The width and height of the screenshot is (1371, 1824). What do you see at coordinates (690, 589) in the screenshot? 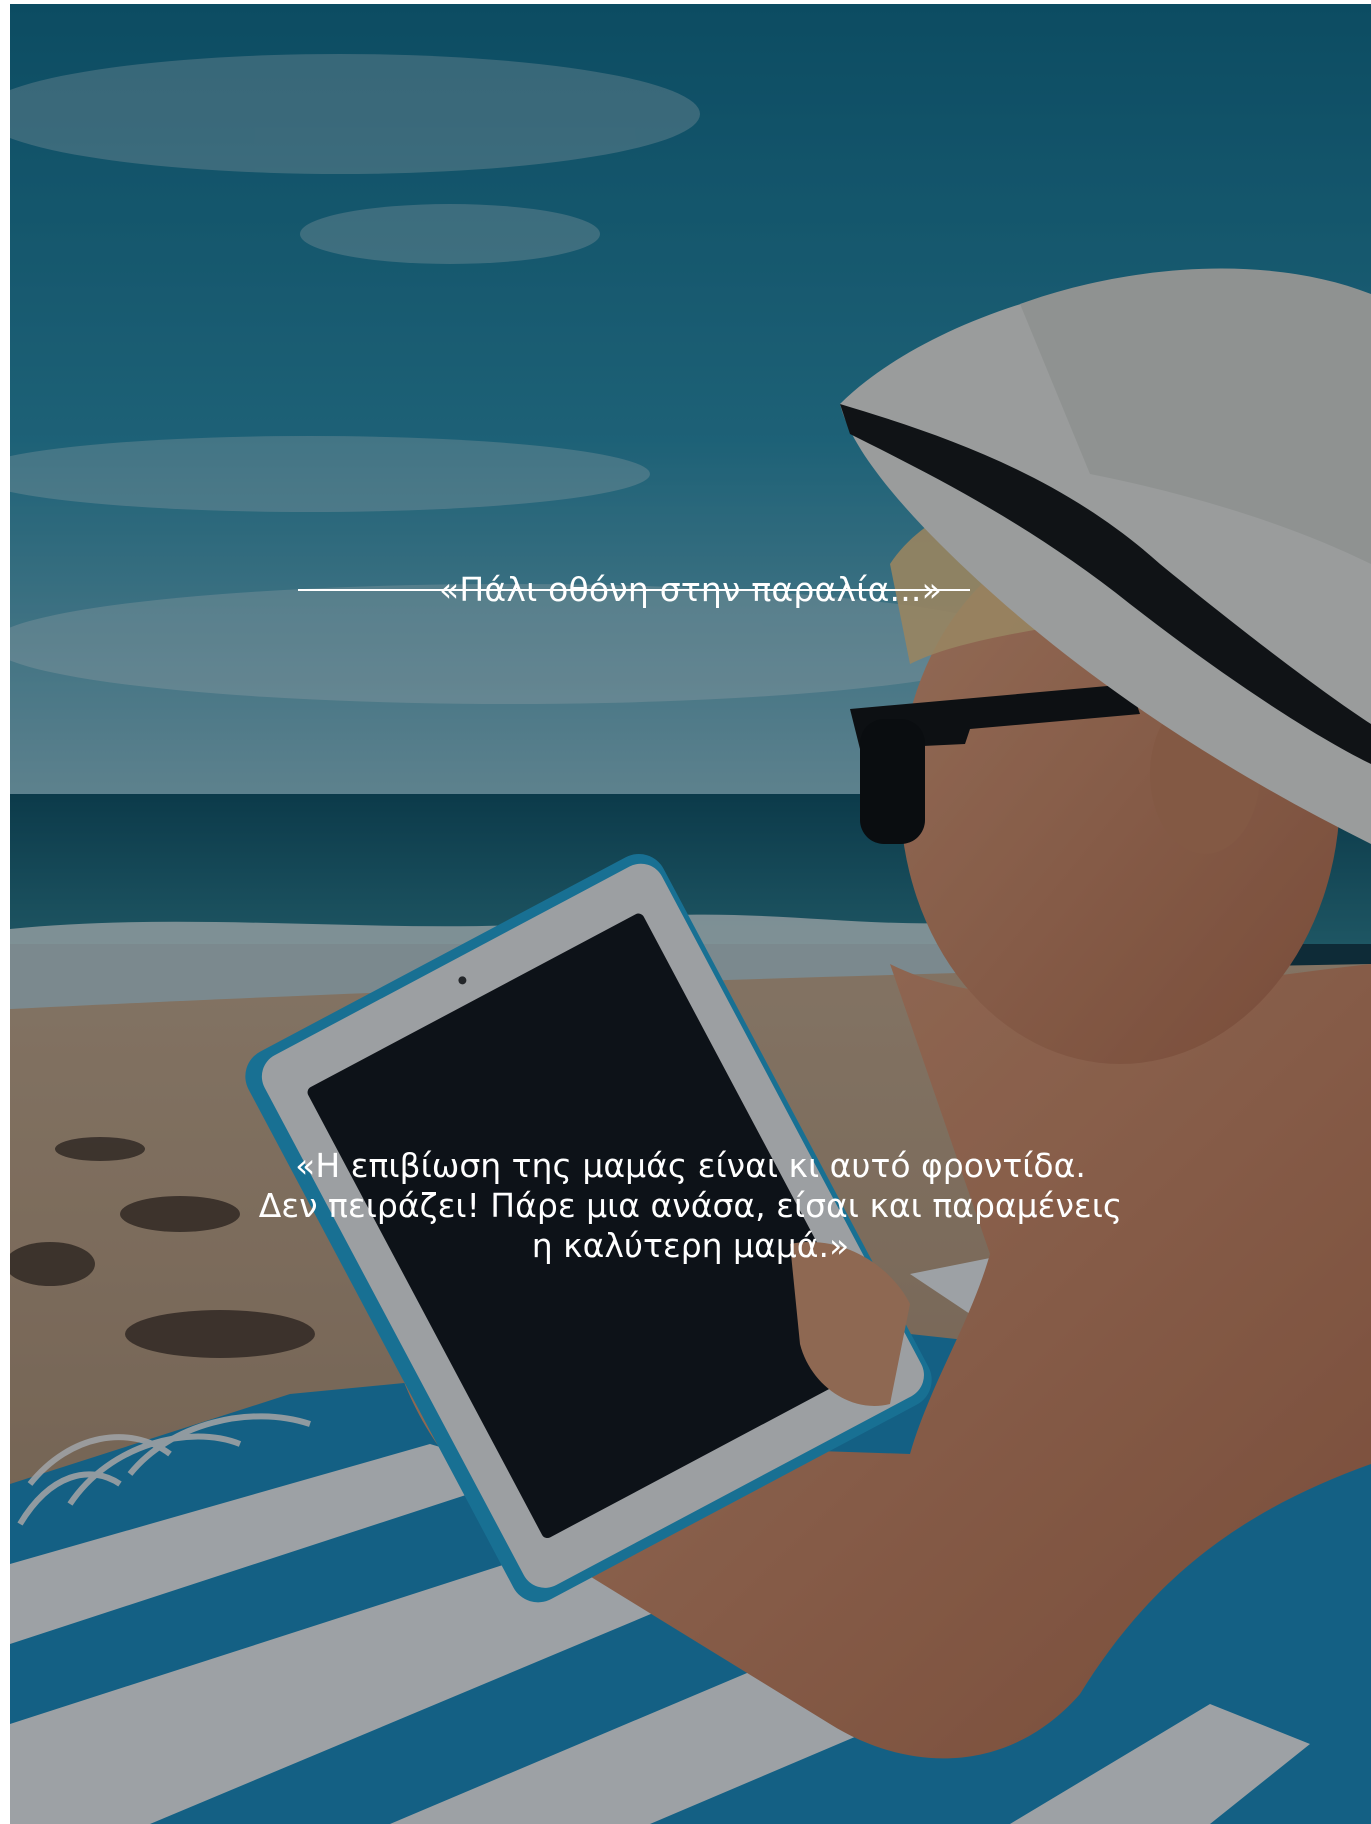
I see `caption-top: «Πάλι οθόνη στην παραλία...»` at bounding box center [690, 589].